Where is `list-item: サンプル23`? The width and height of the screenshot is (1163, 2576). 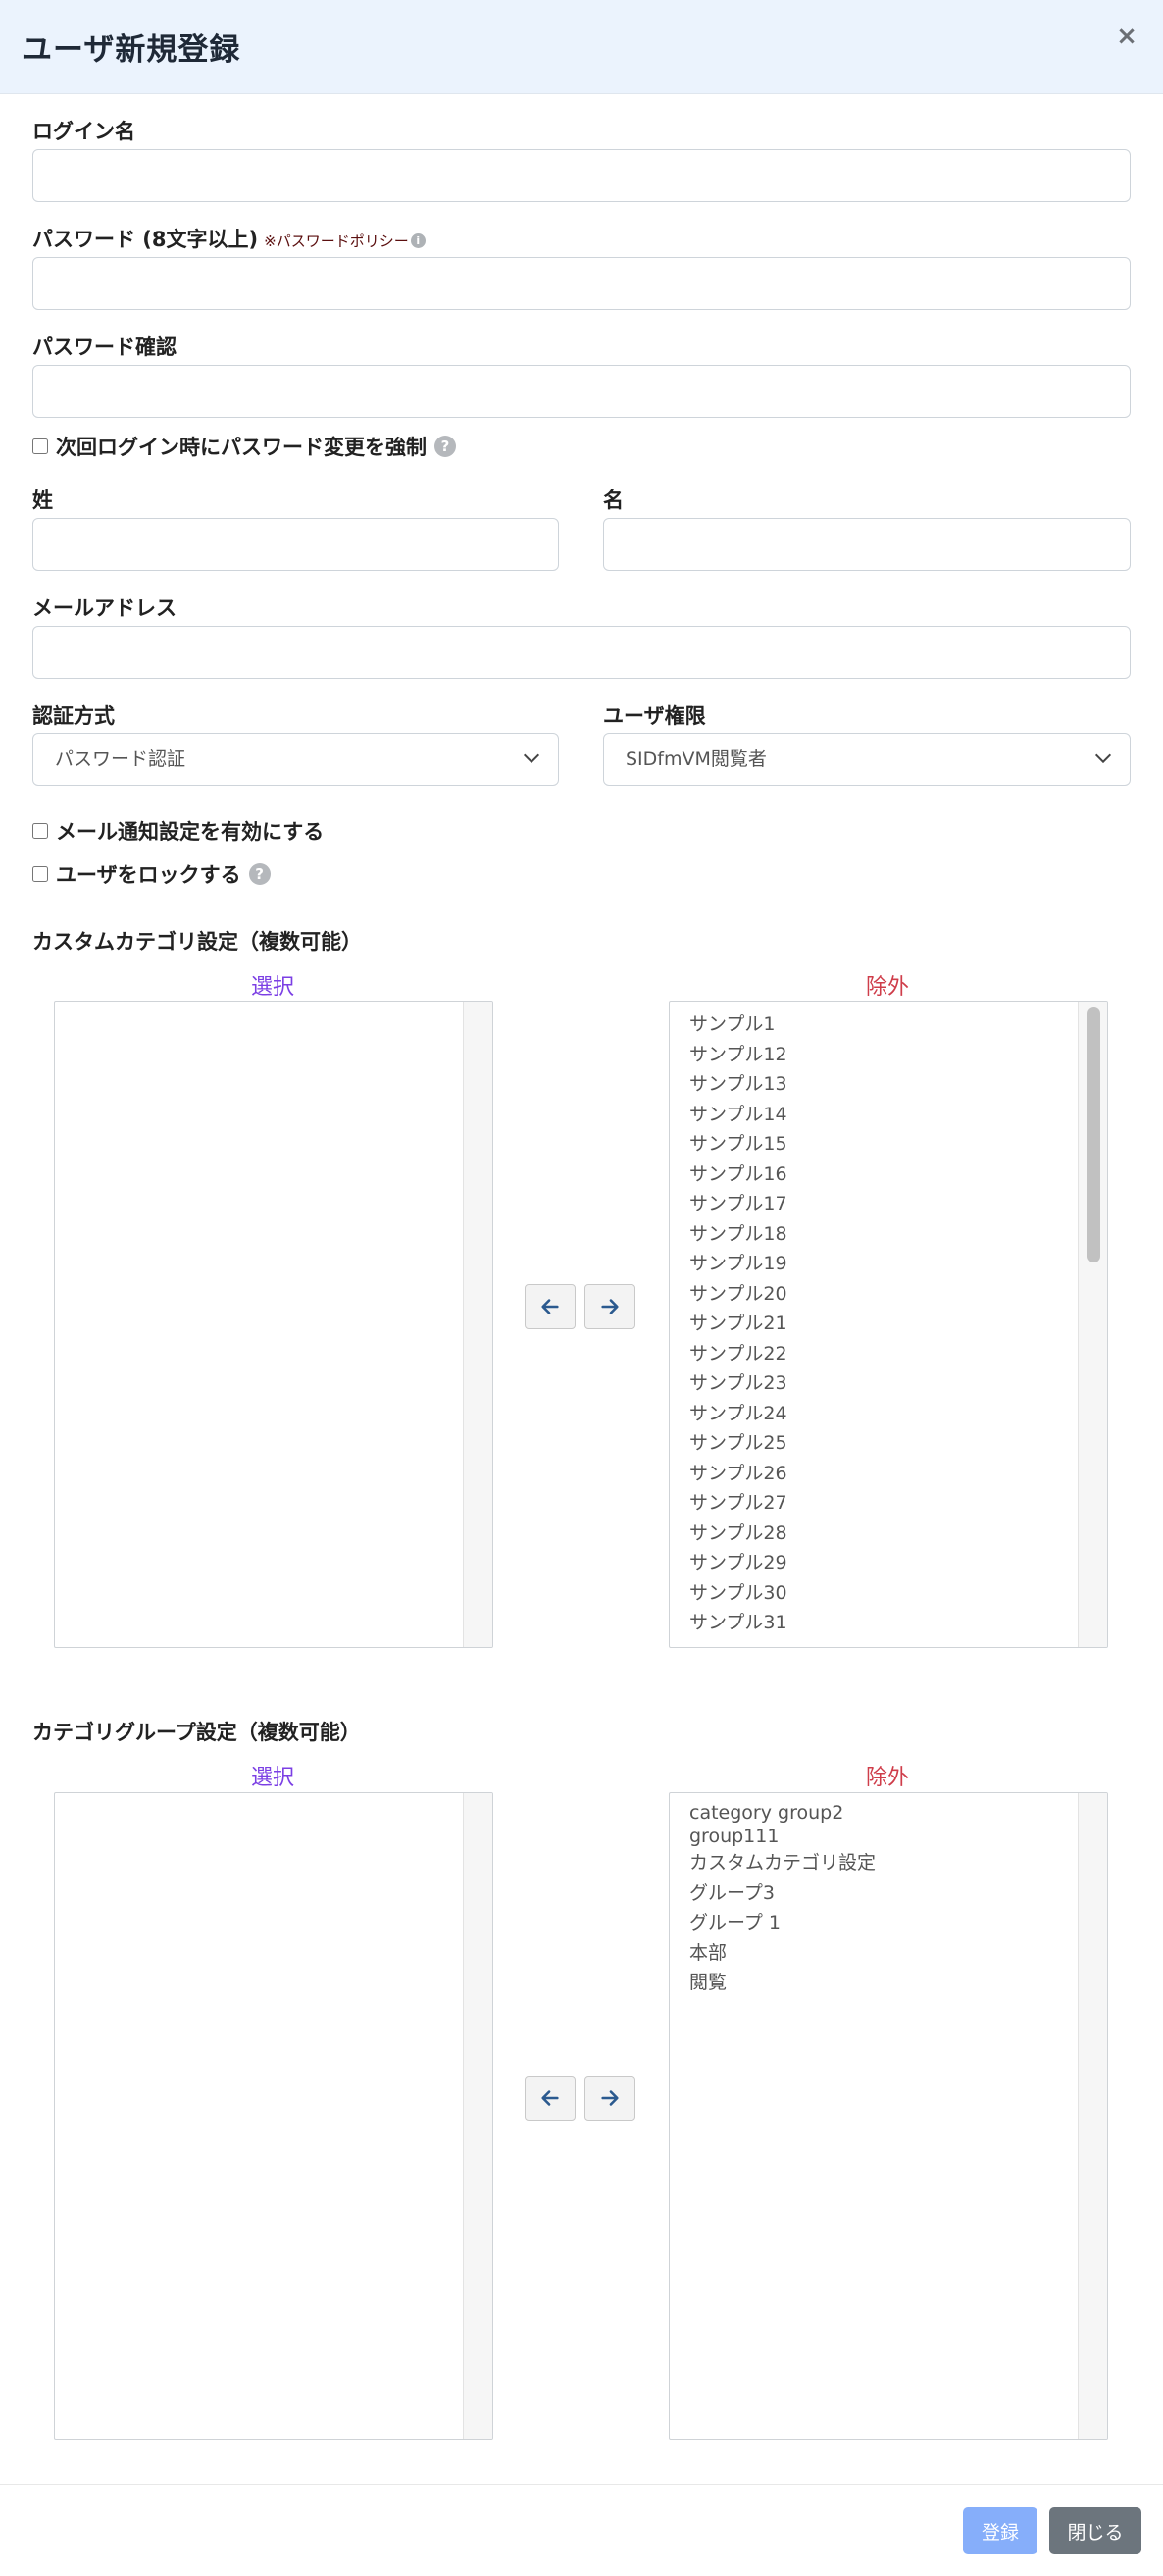
list-item: サンプル23 is located at coordinates (879, 1383).